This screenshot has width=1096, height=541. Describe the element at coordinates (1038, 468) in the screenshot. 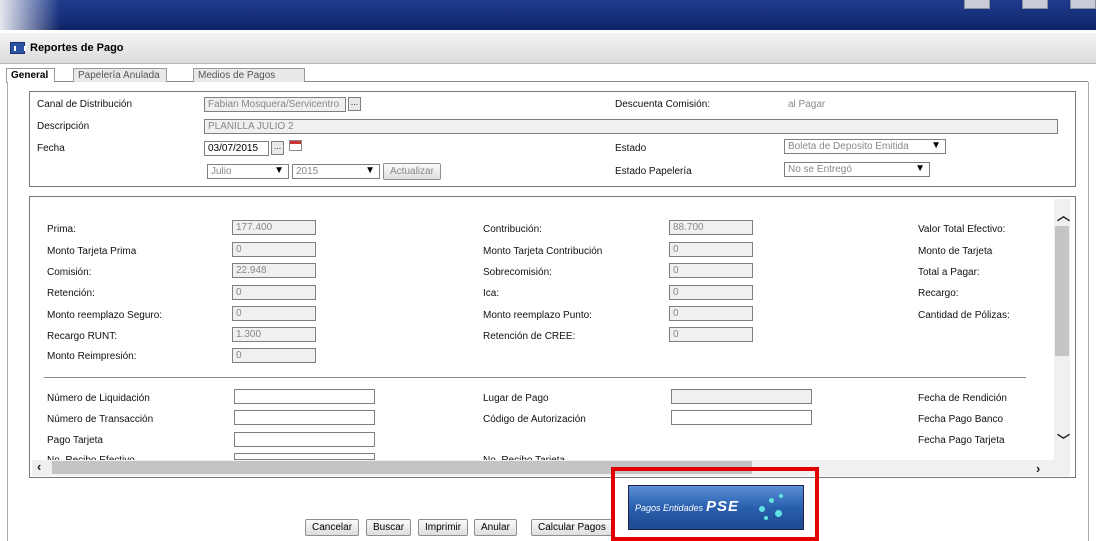

I see `scroll-right-icon: ›` at that location.